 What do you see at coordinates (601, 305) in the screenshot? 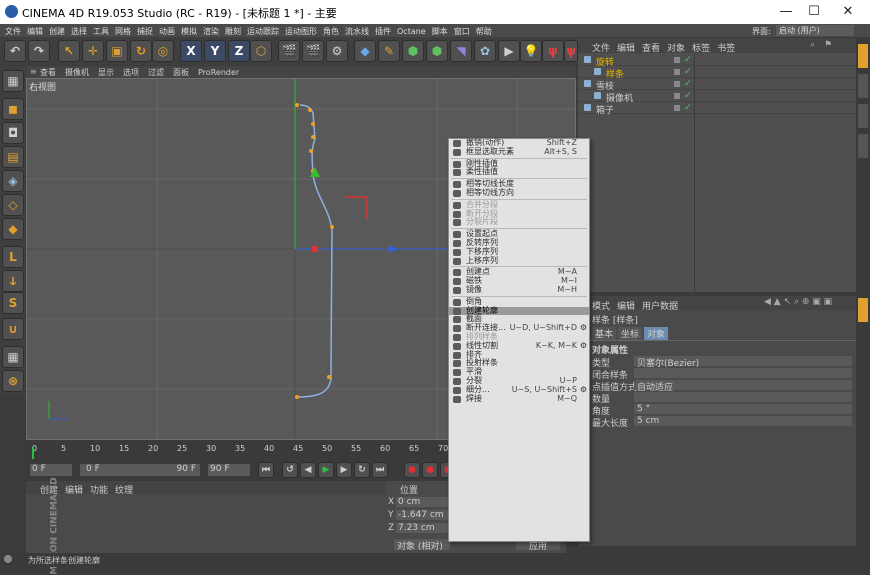
I see `attr-tab: 模式` at bounding box center [601, 305].